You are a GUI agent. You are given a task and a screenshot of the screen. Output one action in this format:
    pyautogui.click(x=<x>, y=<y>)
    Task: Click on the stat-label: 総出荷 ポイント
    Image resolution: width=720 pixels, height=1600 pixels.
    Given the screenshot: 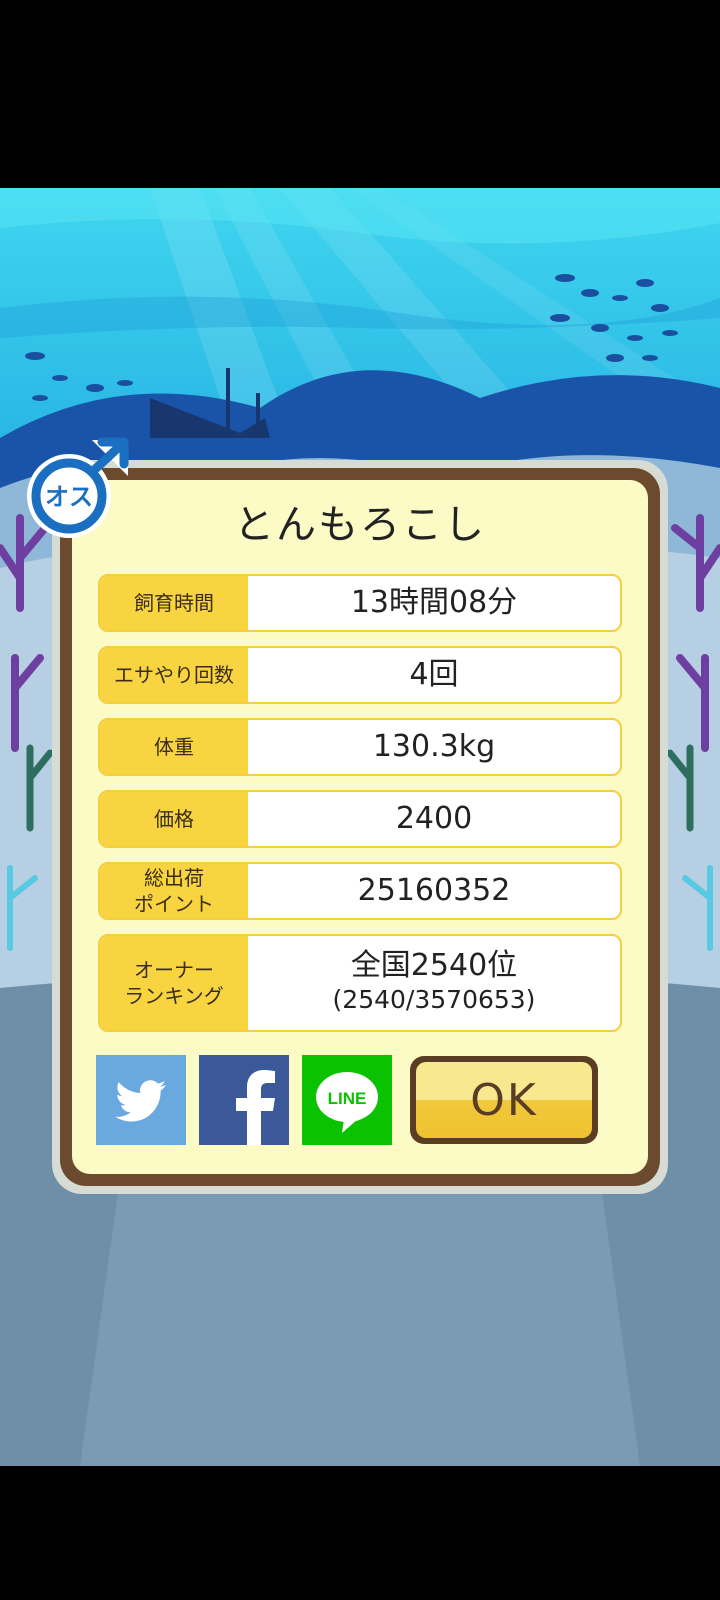 What is the action you would take?
    pyautogui.click(x=174, y=891)
    